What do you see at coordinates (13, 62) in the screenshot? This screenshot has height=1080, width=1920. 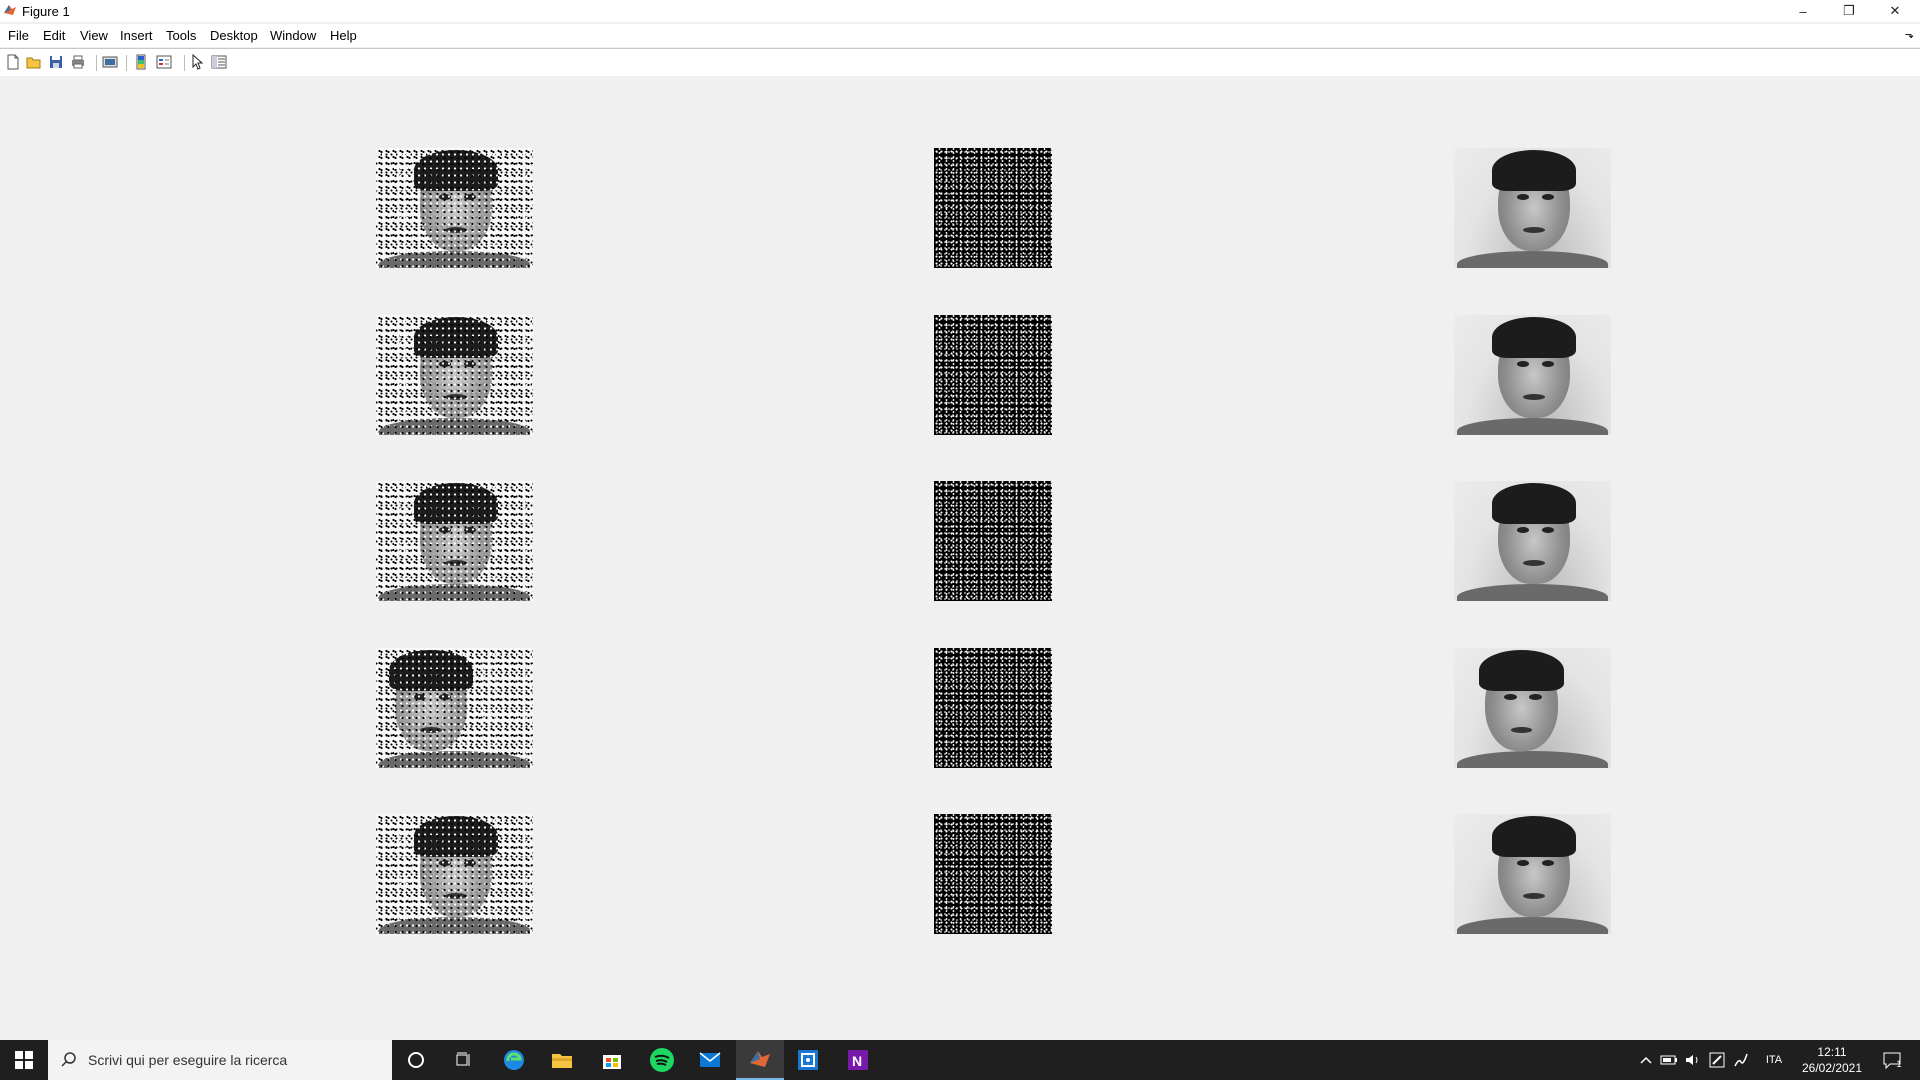 I see `new-figure-icon` at bounding box center [13, 62].